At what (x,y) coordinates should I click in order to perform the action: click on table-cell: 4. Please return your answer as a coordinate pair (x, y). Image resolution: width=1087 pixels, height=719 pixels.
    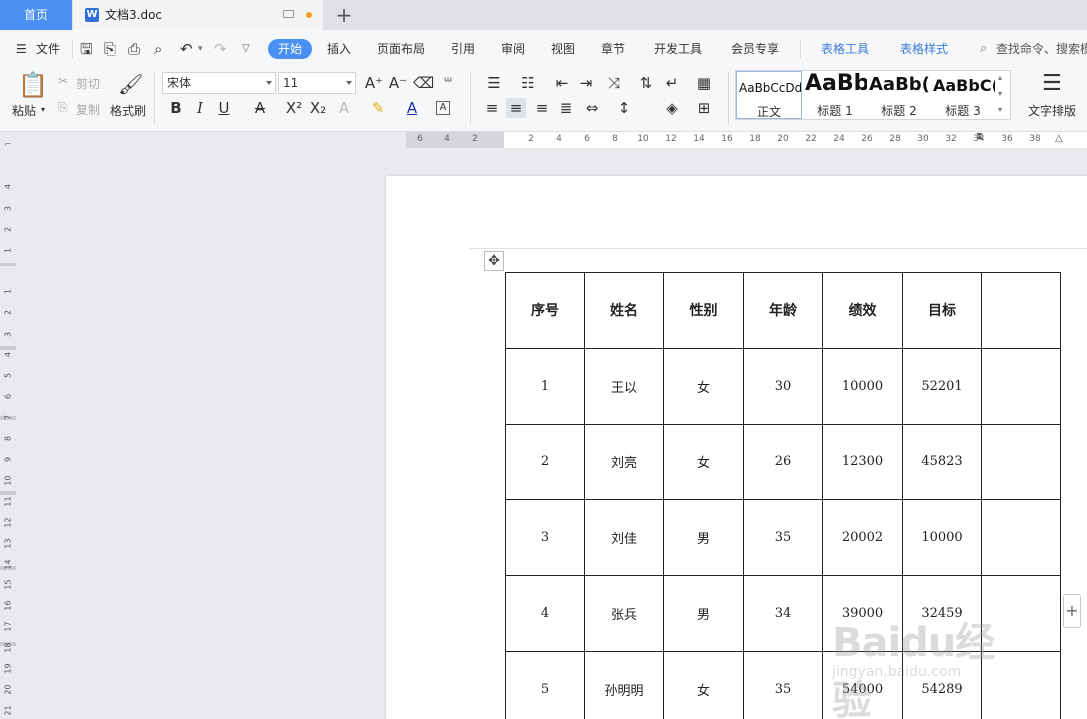
    Looking at the image, I should click on (545, 613).